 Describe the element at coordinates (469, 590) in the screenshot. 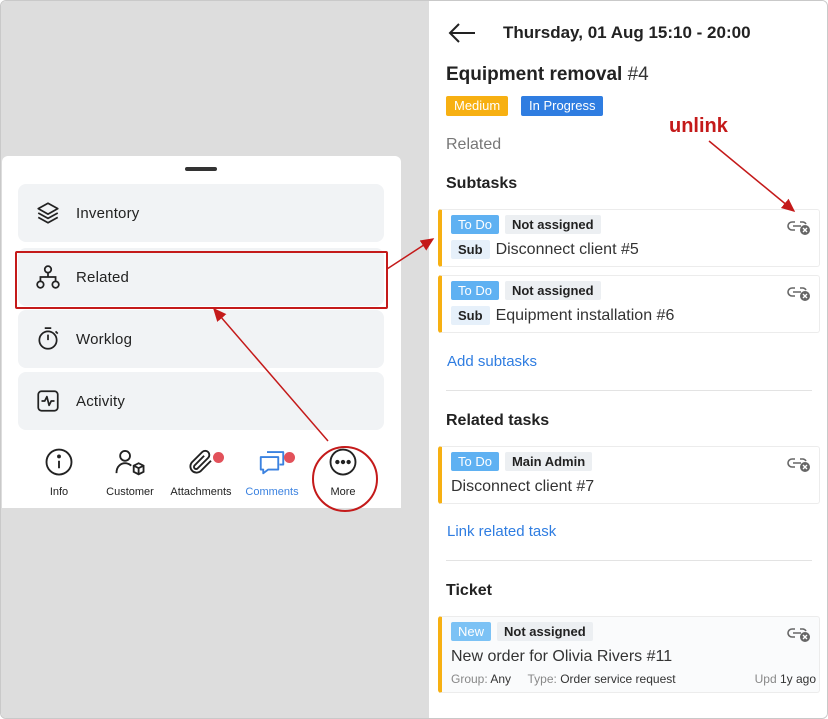

I see `ticket-heading: Ticket` at that location.